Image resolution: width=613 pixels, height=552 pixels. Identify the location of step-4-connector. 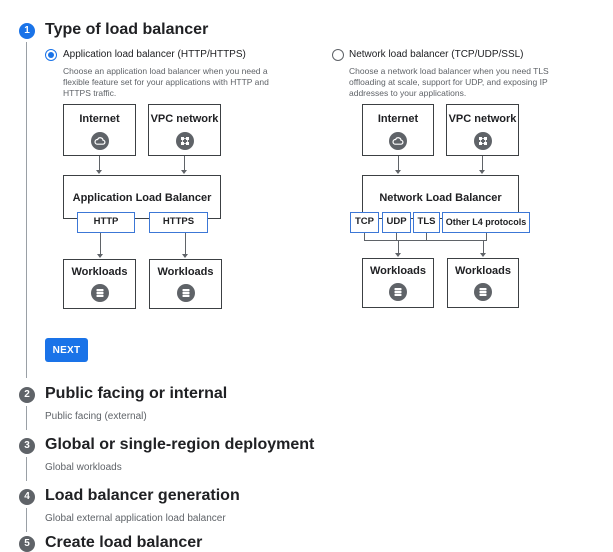
(26, 520).